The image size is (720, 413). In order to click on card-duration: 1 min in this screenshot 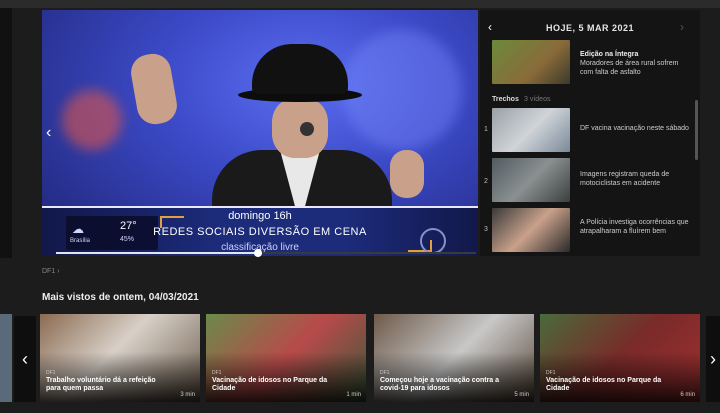, I will do `click(353, 395)`.